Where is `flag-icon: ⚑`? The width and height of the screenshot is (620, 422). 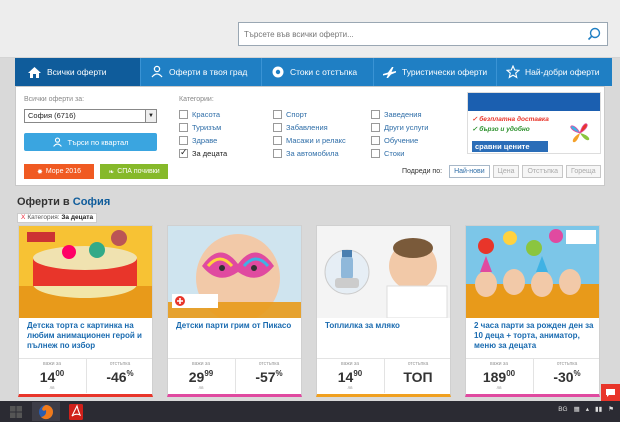
flag-icon: ⚑ is located at coordinates (611, 409).